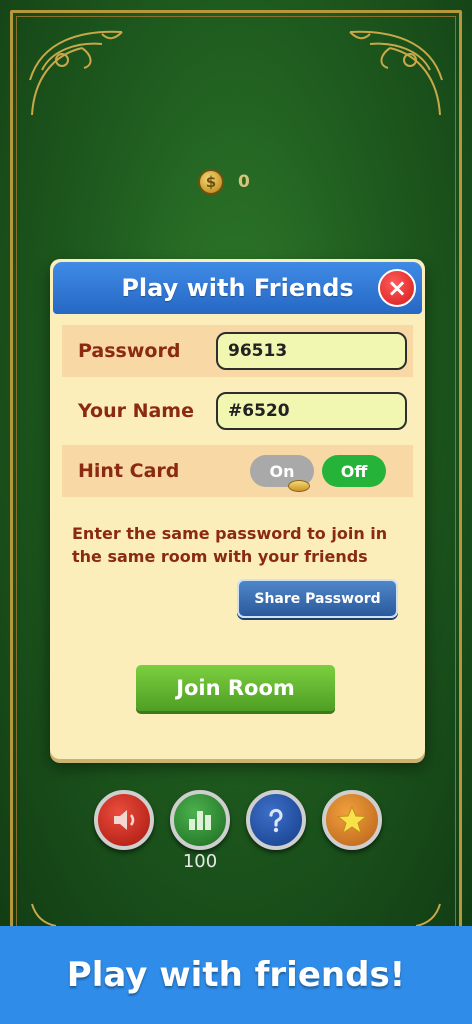  What do you see at coordinates (235, 688) in the screenshot?
I see `join-room-button: Join Room` at bounding box center [235, 688].